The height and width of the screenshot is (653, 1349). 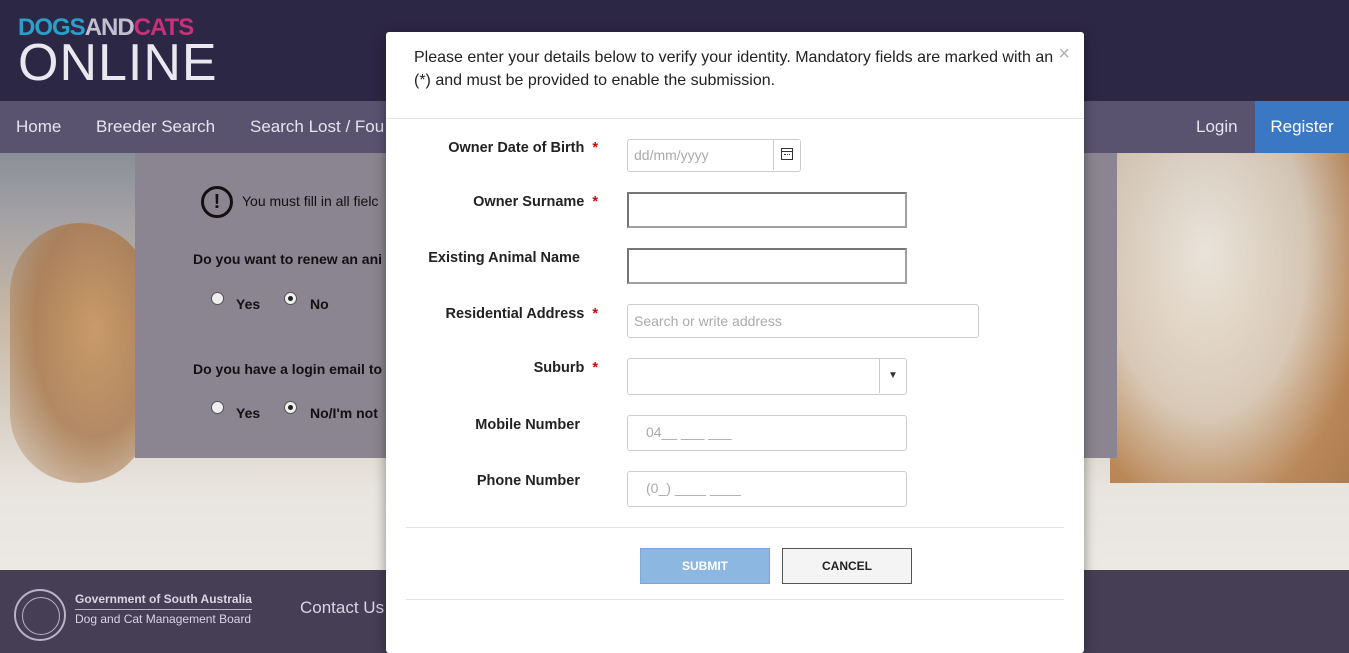 What do you see at coordinates (767, 376) in the screenshot?
I see `suburb-select: ▼` at bounding box center [767, 376].